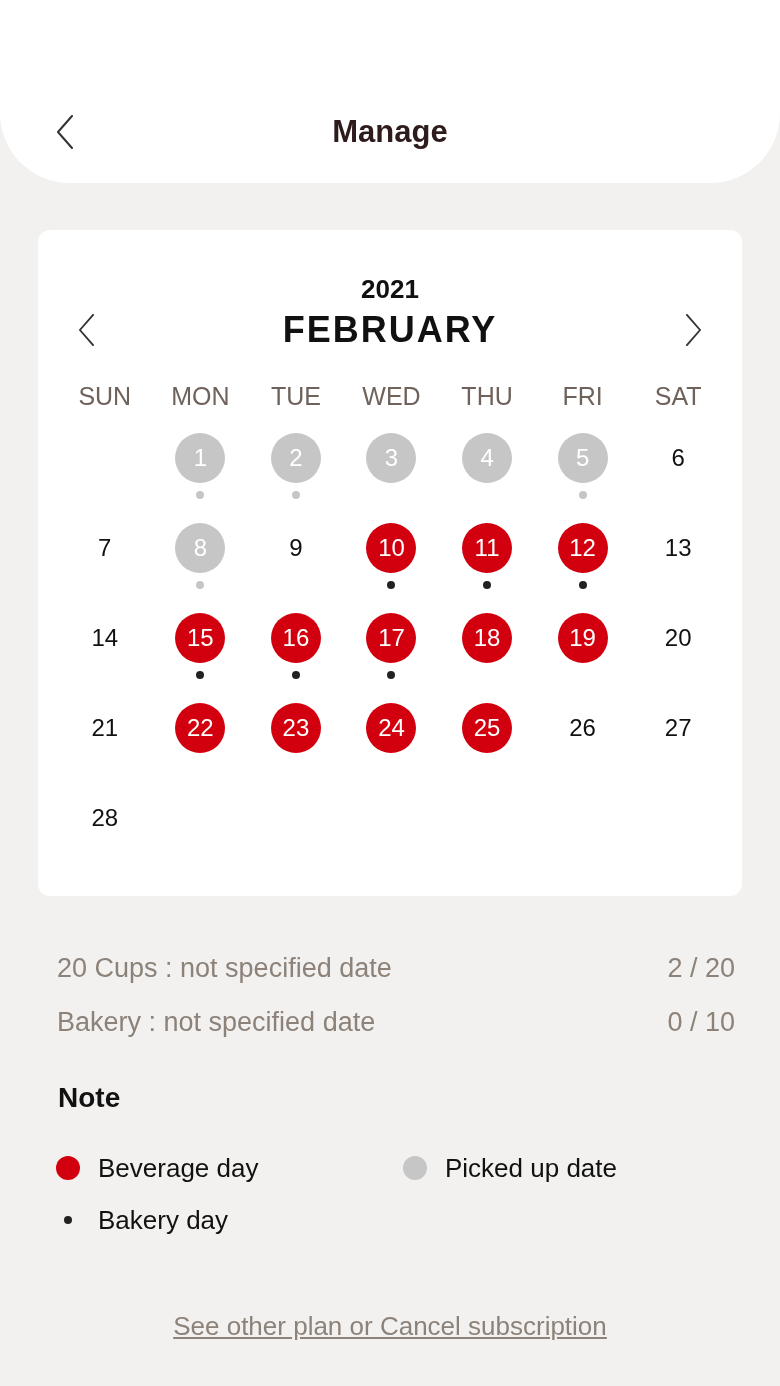  I want to click on beverage-day: 17, so click(391, 638).